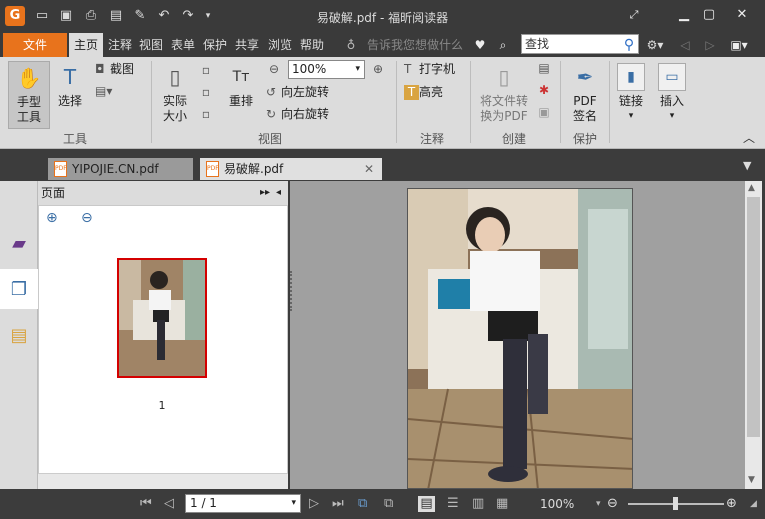 Image resolution: width=765 pixels, height=519 pixels. I want to click on next-result-icon: ▷, so click(710, 45).